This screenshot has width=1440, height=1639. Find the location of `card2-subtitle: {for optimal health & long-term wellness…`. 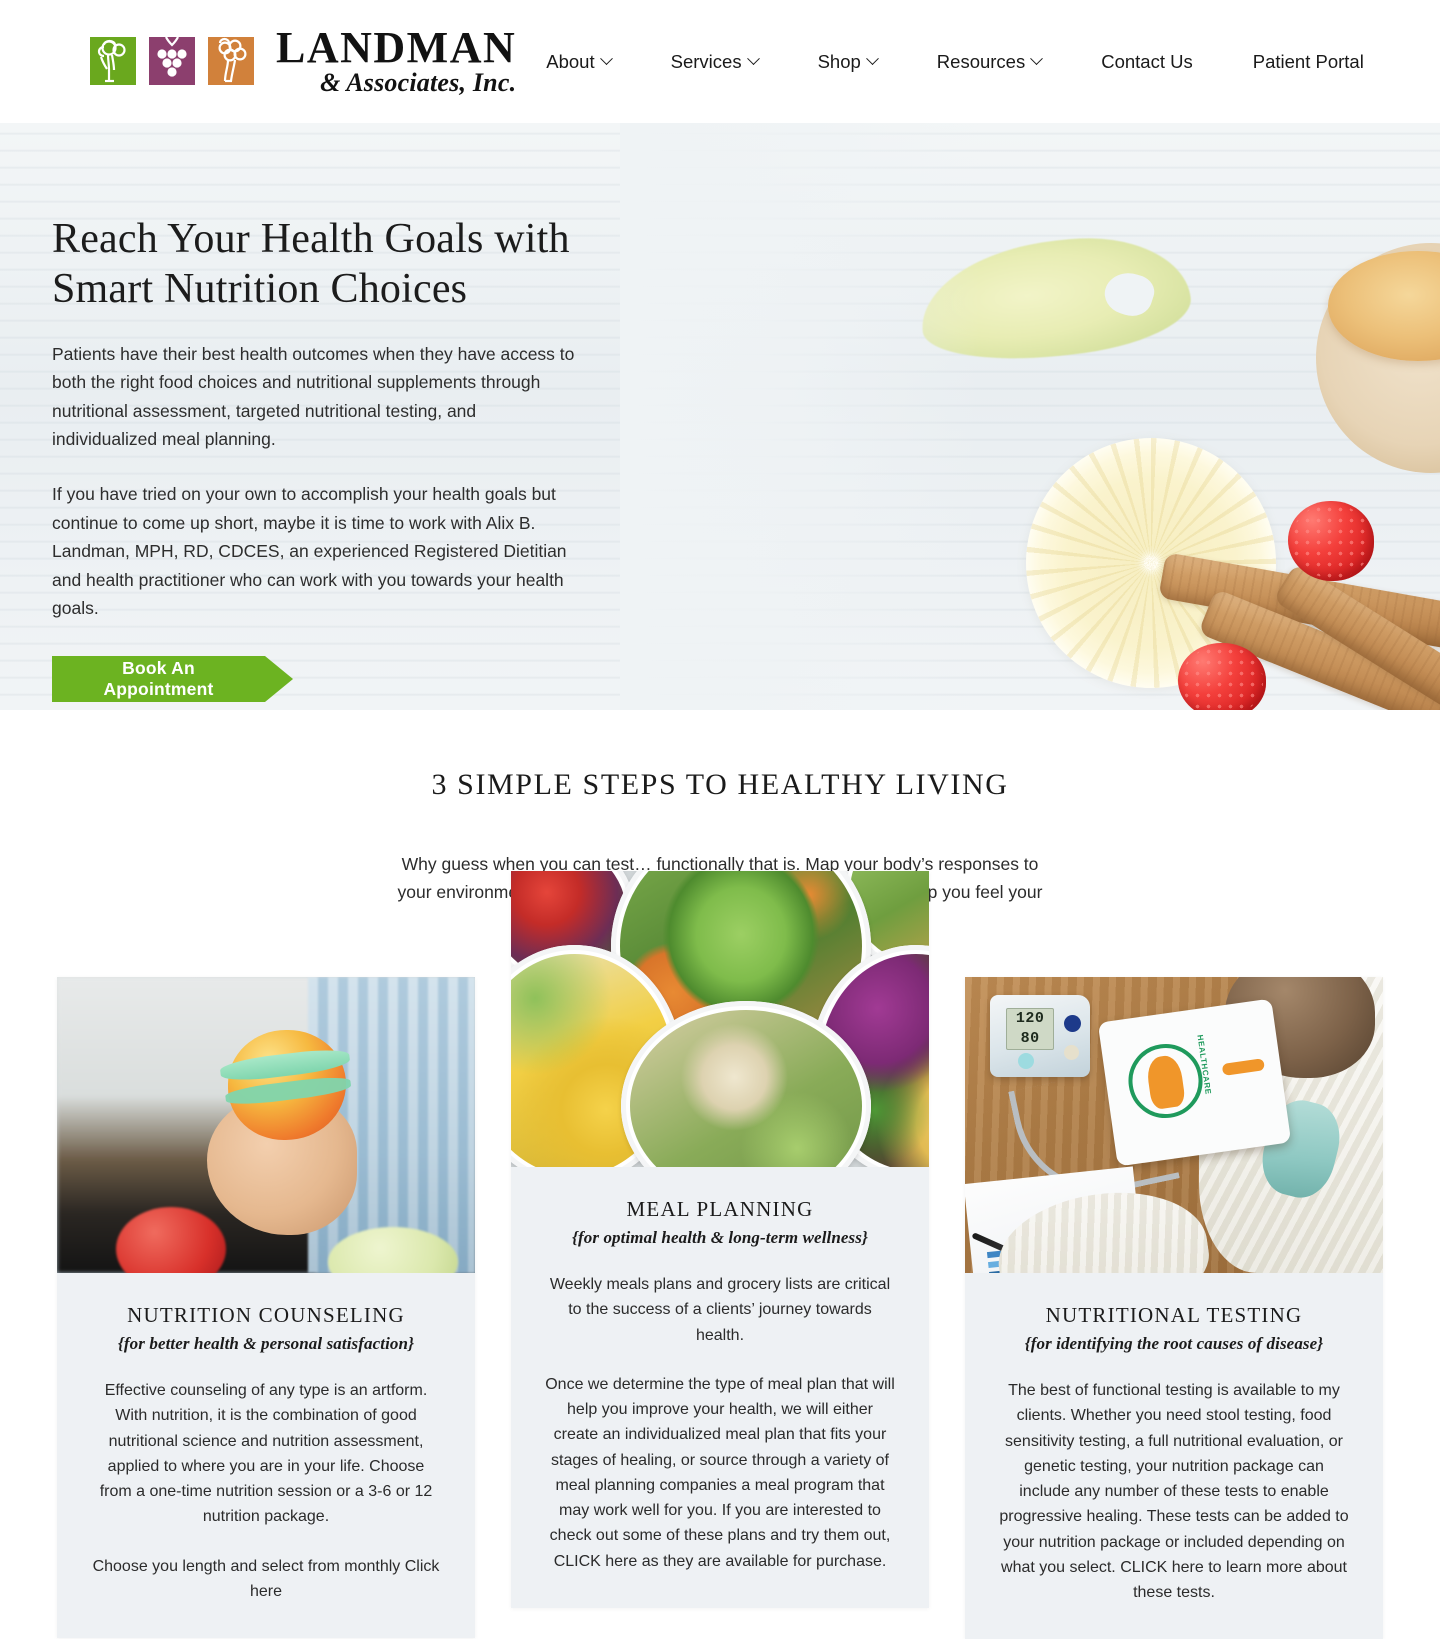

card2-subtitle: {for optimal health & long-term wellness… is located at coordinates (720, 1238).